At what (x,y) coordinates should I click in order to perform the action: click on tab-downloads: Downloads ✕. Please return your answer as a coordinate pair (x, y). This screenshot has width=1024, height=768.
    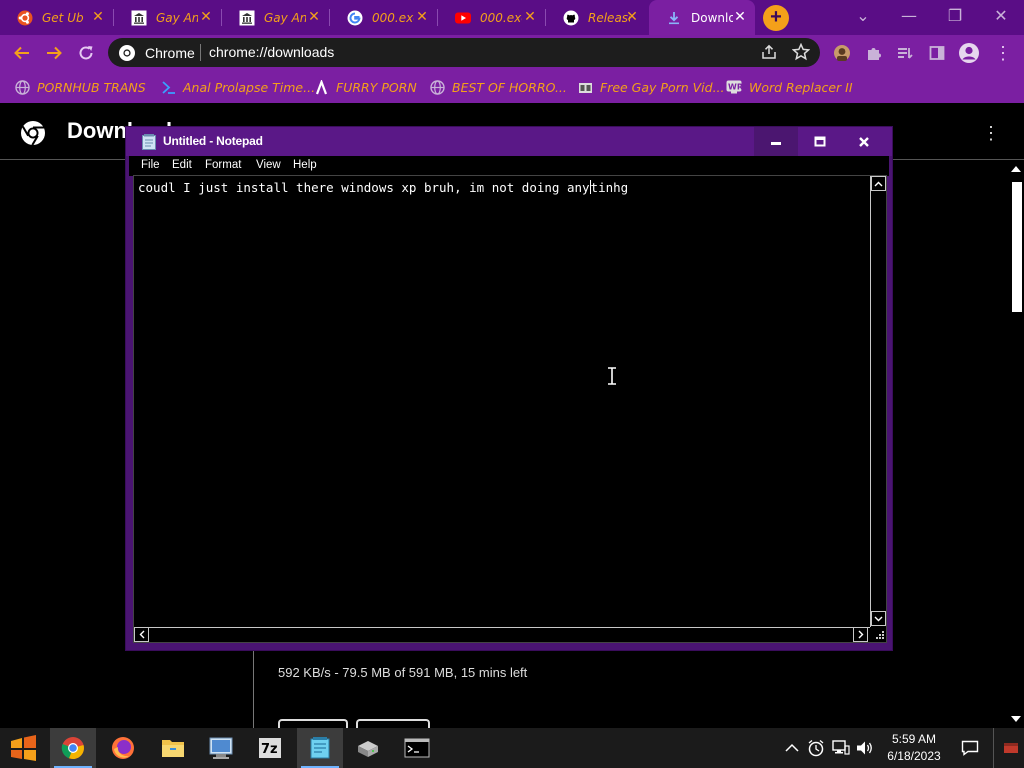
    Looking at the image, I should click on (702, 17).